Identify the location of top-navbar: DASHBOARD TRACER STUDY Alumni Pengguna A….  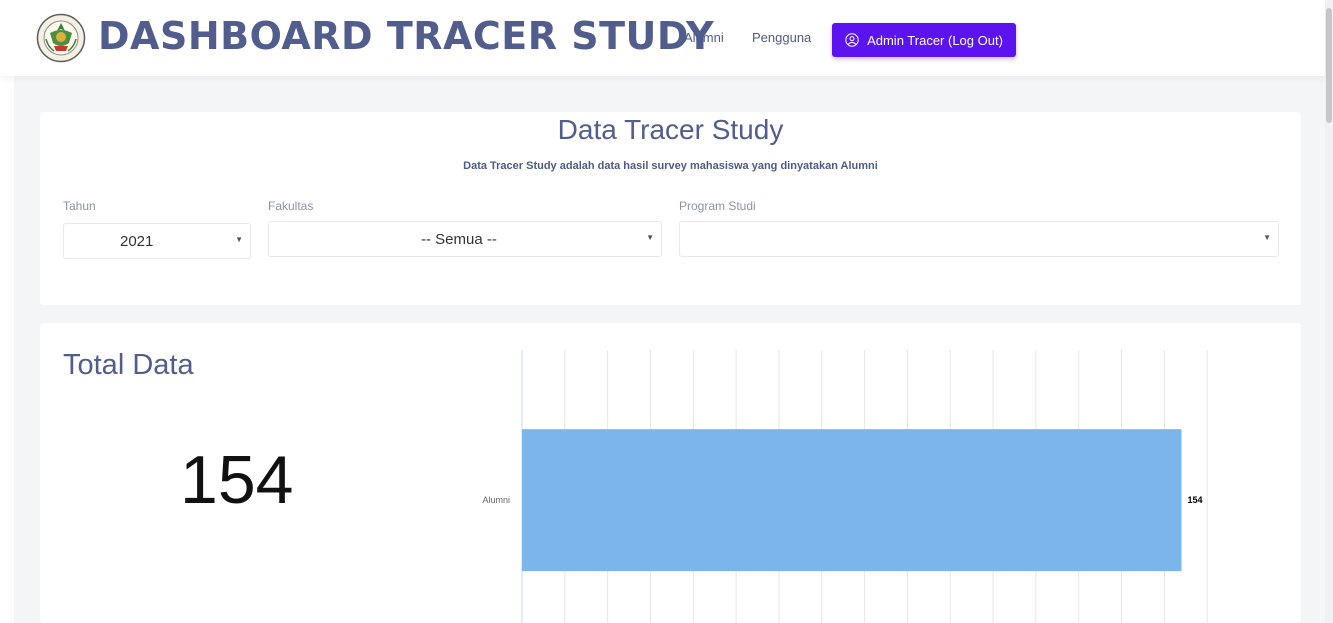
(662, 38).